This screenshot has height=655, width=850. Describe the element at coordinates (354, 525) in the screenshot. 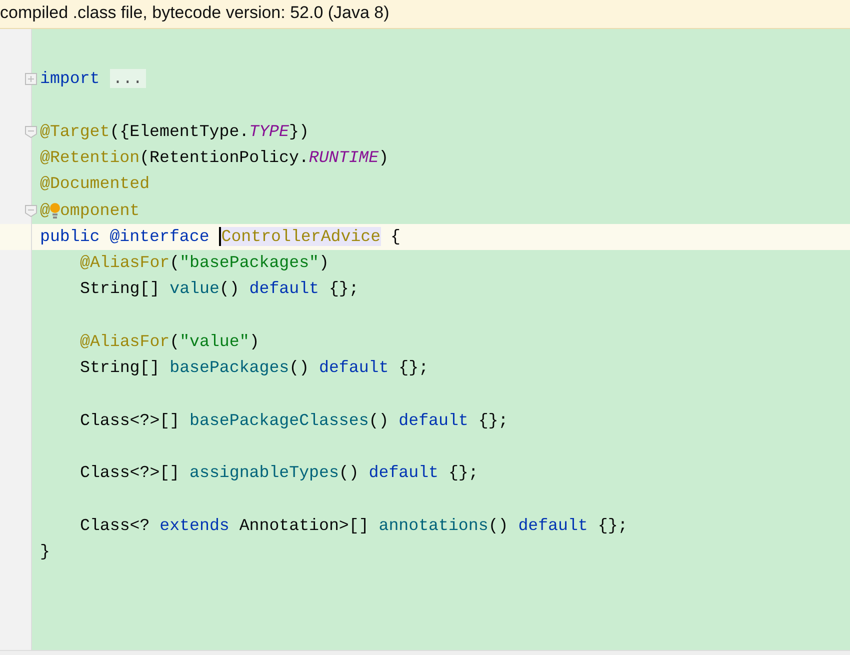

I see `code-line: Class<? extends Annotation>[] annotations() default {};` at that location.